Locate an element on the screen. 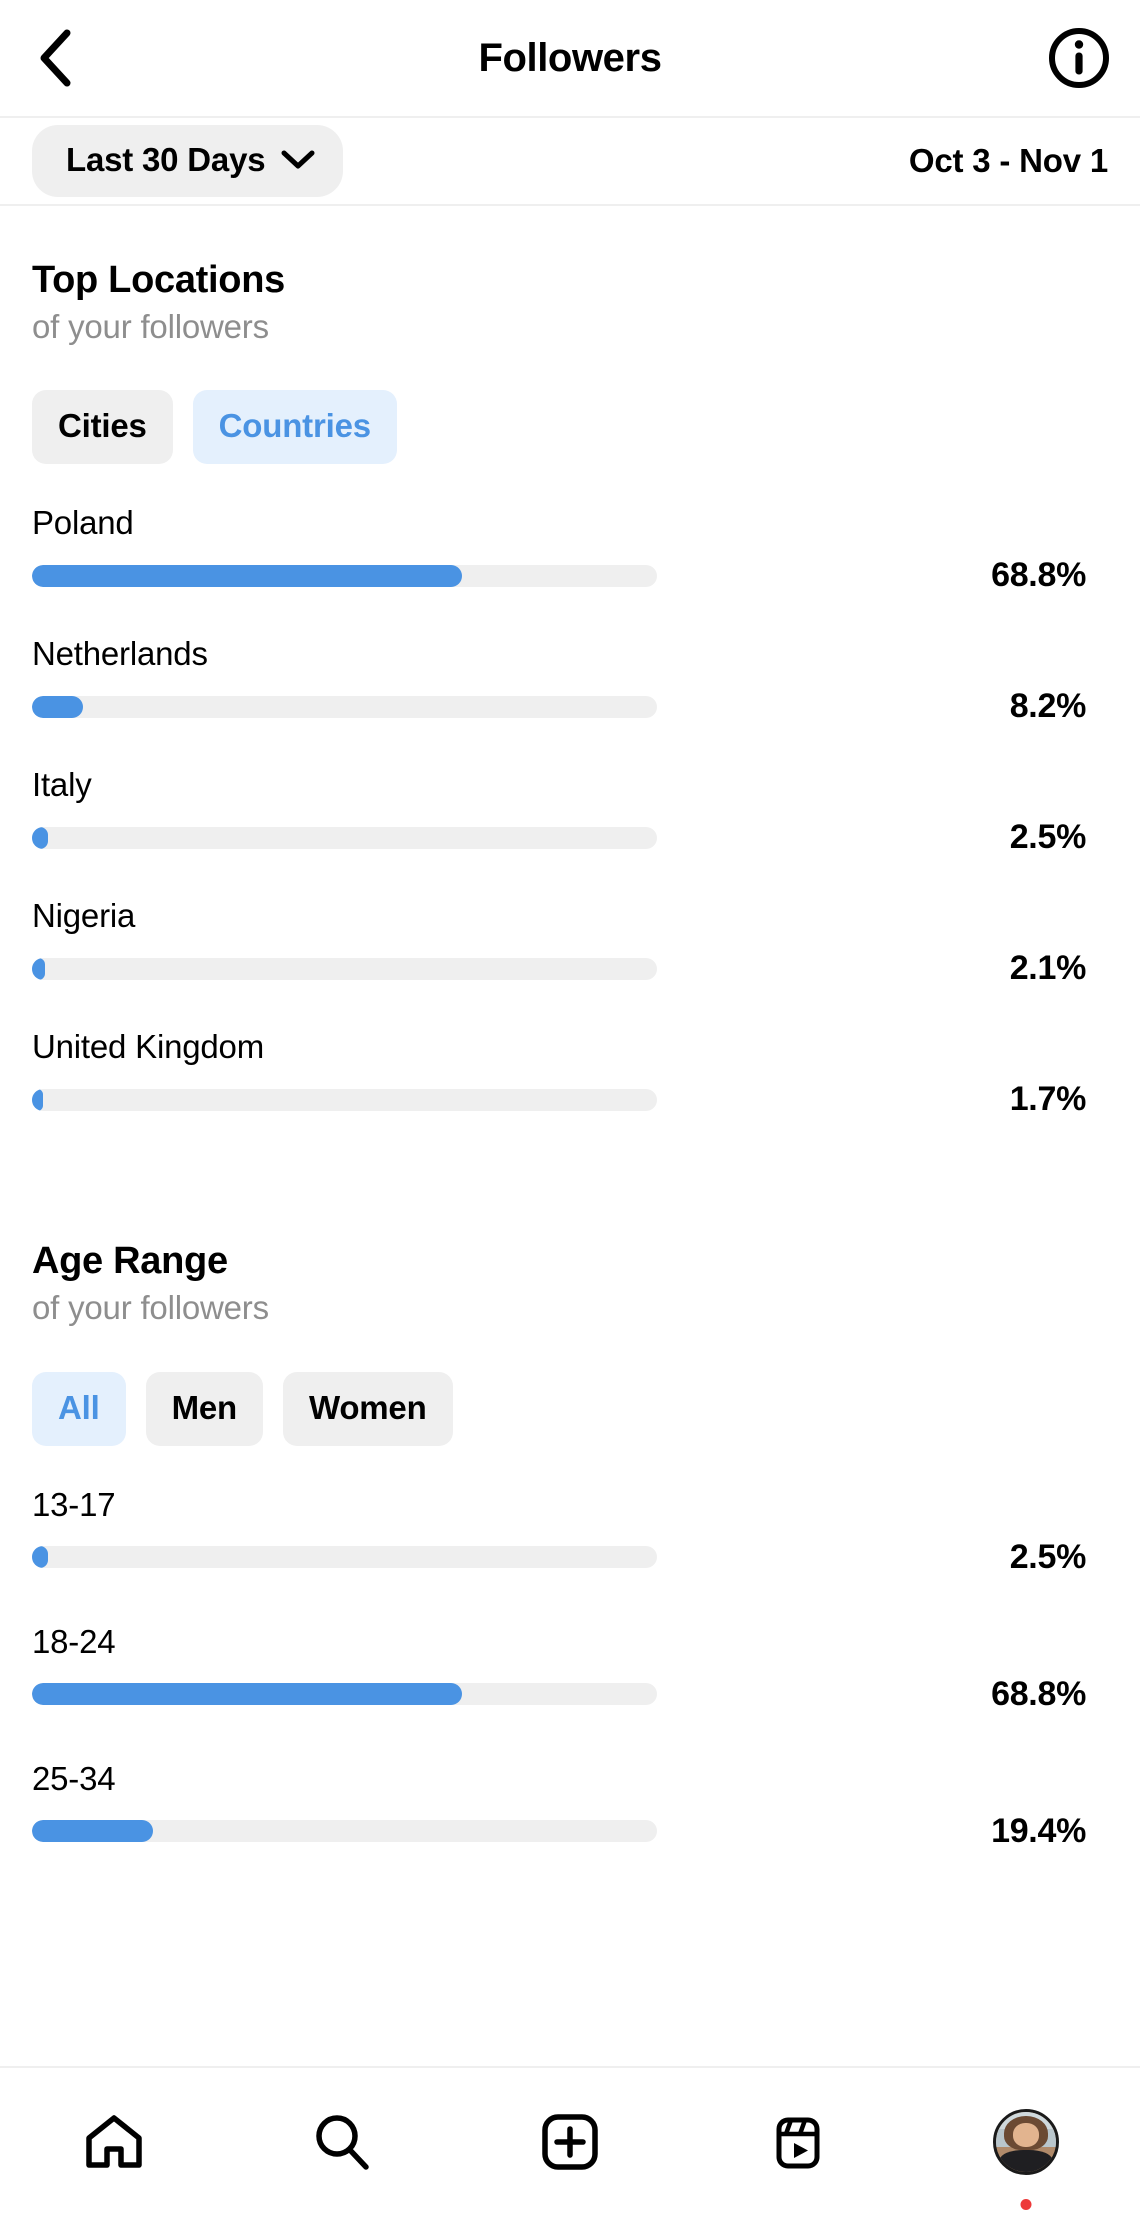  nav-item-reels is located at coordinates (798, 2142).